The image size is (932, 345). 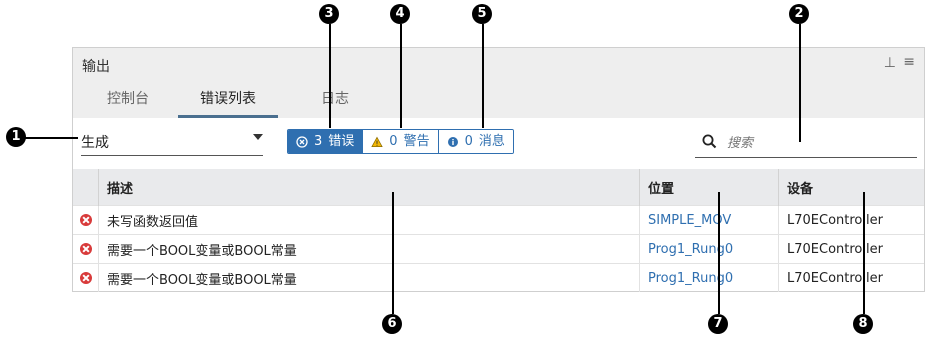 I want to click on callout-2: 2, so click(x=799, y=14).